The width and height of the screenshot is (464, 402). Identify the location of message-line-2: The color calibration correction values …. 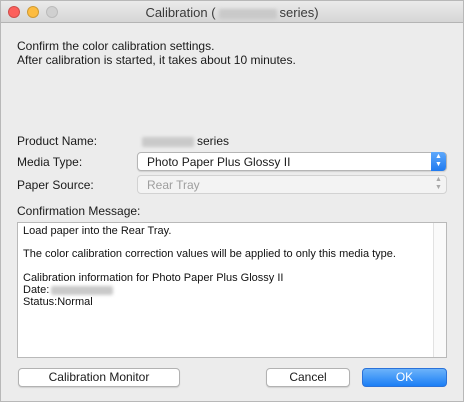
(209, 254).